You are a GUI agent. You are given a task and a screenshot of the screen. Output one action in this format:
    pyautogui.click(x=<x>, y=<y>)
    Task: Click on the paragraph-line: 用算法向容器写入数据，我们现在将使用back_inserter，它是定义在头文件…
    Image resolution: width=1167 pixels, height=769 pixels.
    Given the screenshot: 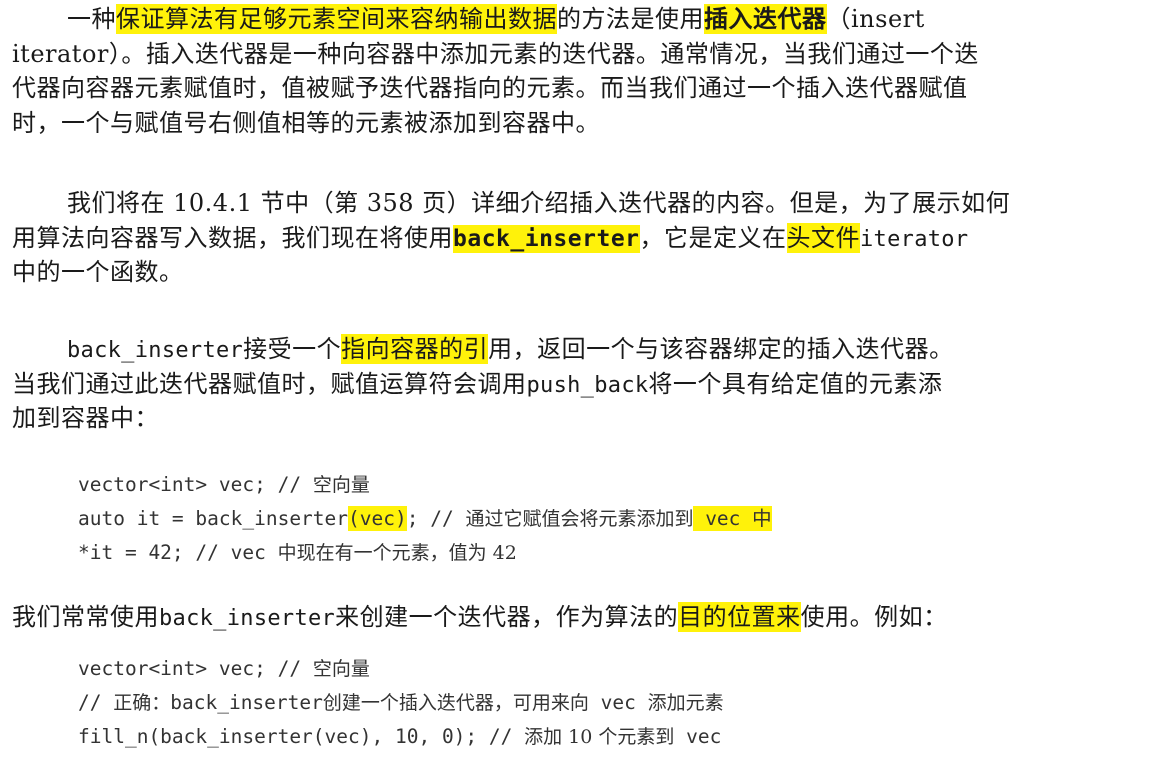 What is the action you would take?
    pyautogui.click(x=582, y=238)
    